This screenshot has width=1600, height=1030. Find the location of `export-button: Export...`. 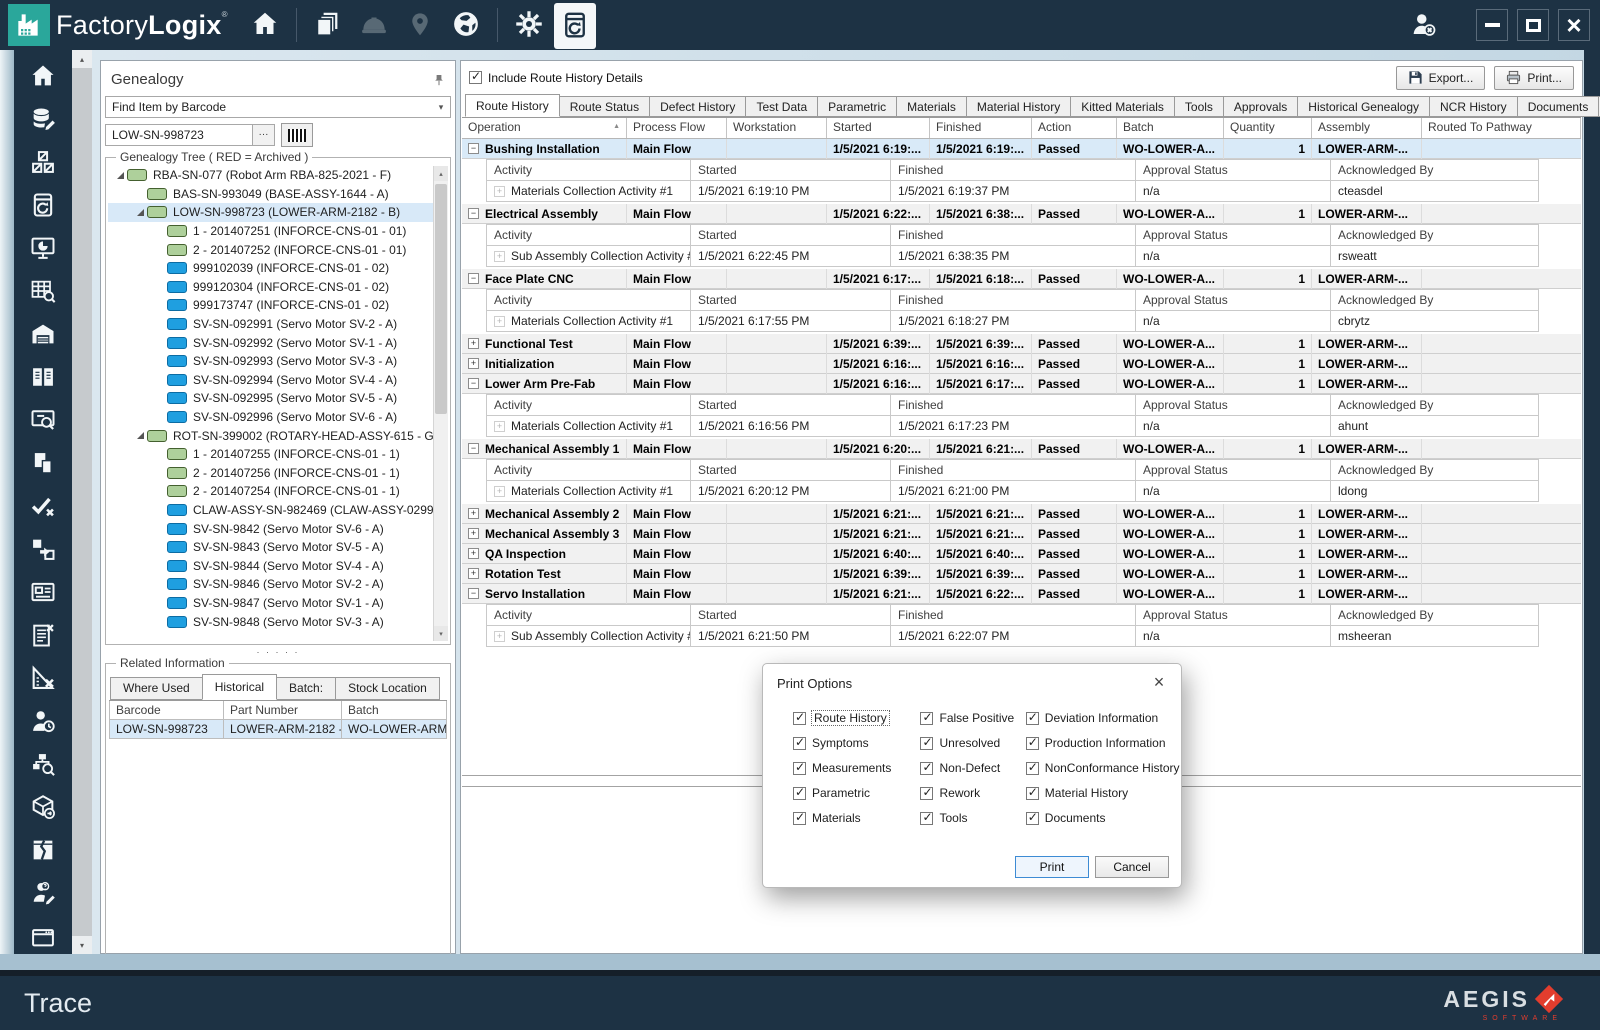

export-button: Export... is located at coordinates (1440, 77).